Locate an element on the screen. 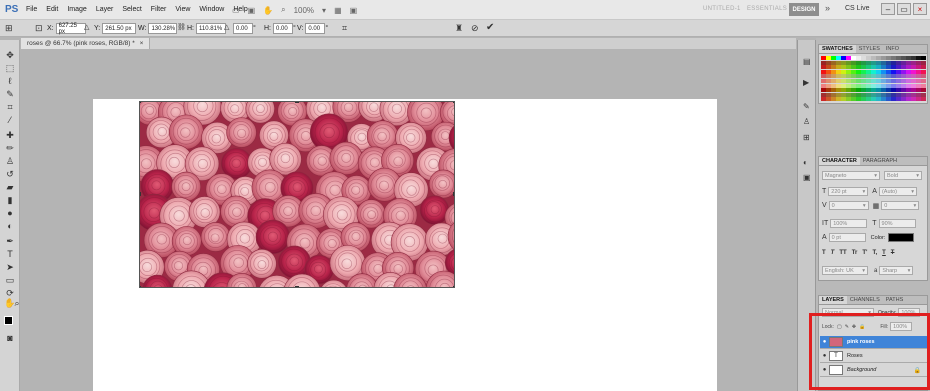  menu-filter: Filter is located at coordinates (159, 9).